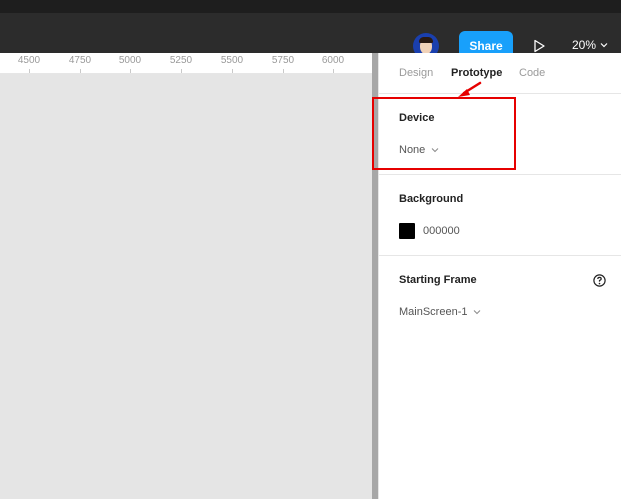  Describe the element at coordinates (416, 73) in the screenshot. I see `tab-design: Design` at that location.